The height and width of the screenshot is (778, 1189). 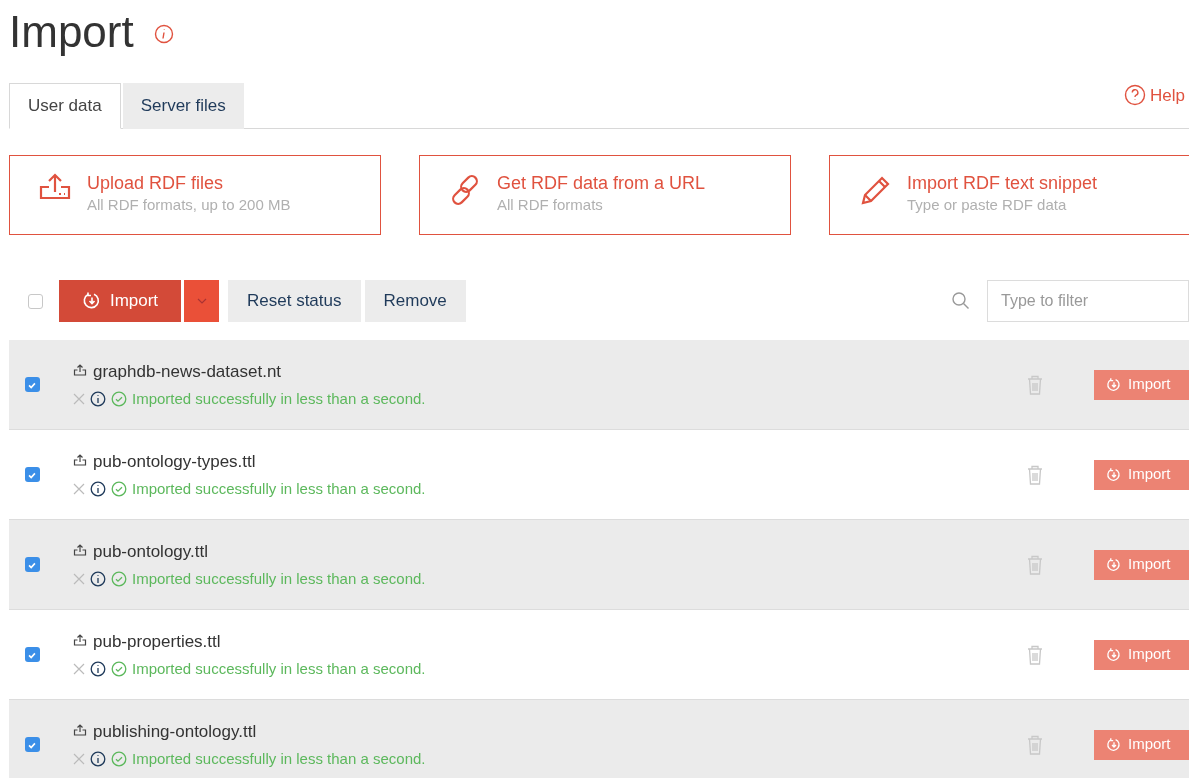 What do you see at coordinates (157, 641) in the screenshot?
I see `file-name: pub-properties.ttl` at bounding box center [157, 641].